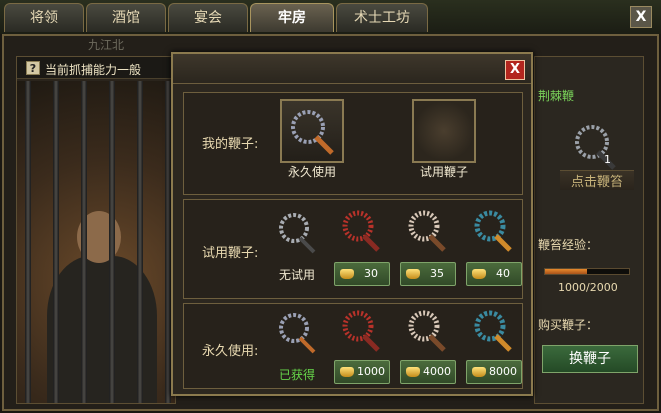 The height and width of the screenshot is (413, 661). Describe the element at coordinates (566, 271) in the screenshot. I see `whip-exp-fill` at that location.